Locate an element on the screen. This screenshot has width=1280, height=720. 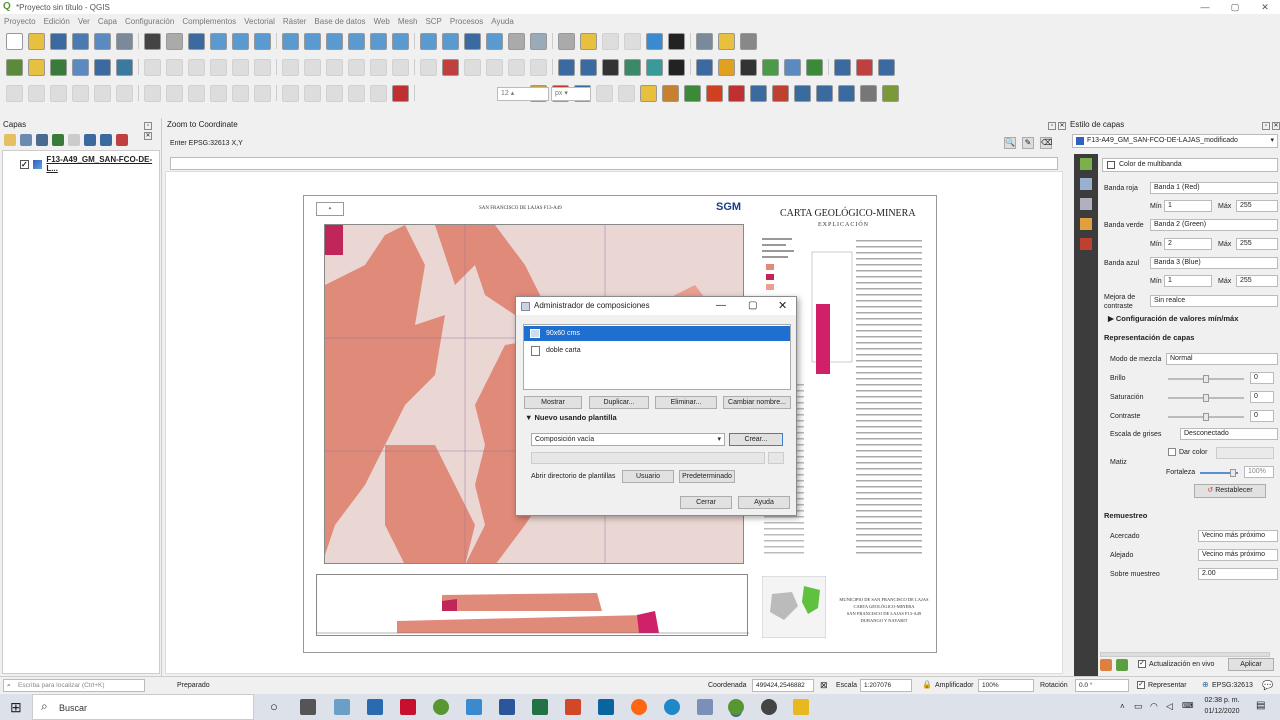
history-tab-icon is located at coordinates (1086, 244).